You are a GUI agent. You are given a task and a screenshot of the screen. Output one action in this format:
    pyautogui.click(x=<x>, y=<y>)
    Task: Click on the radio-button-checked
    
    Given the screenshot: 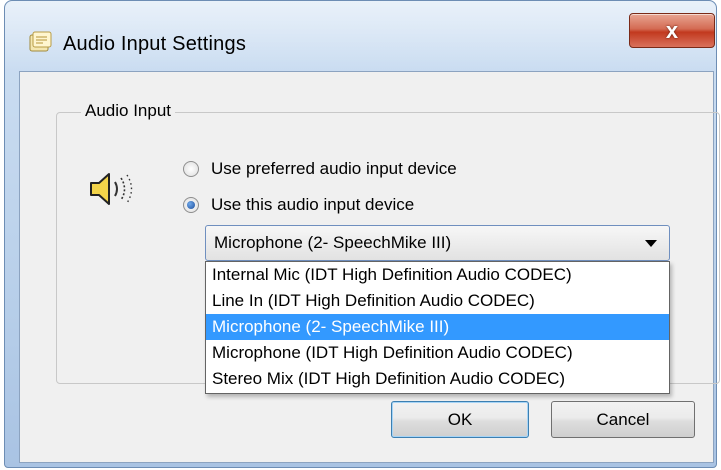 What is the action you would take?
    pyautogui.click(x=191, y=205)
    